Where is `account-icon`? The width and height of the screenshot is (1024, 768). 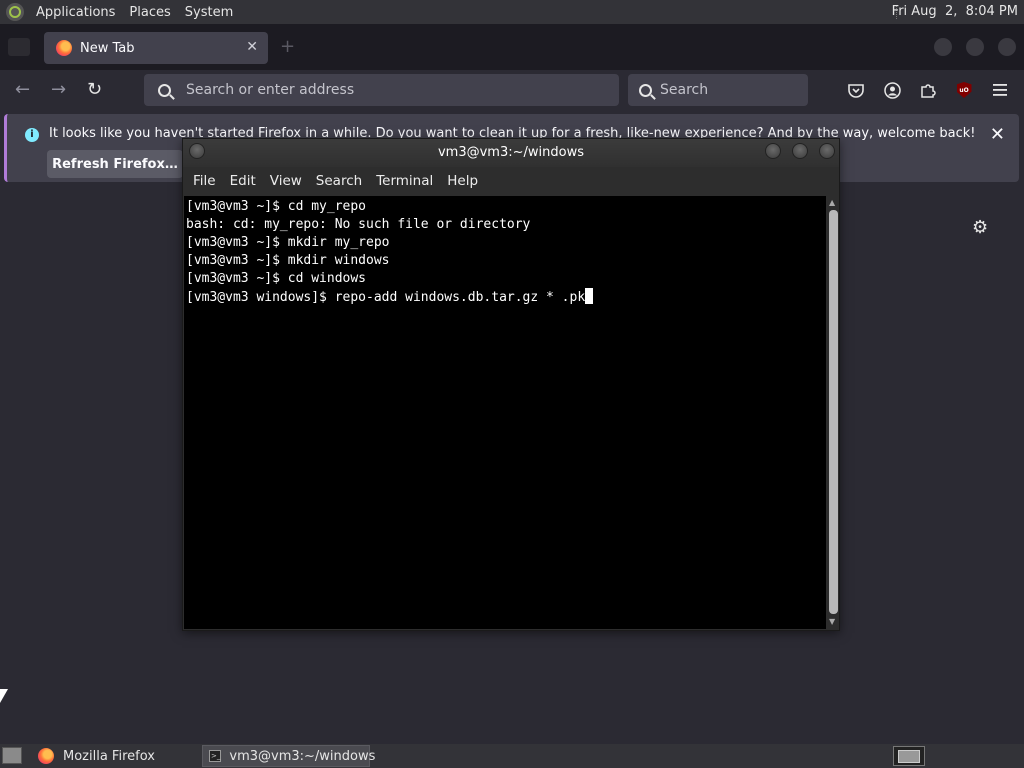 account-icon is located at coordinates (892, 90).